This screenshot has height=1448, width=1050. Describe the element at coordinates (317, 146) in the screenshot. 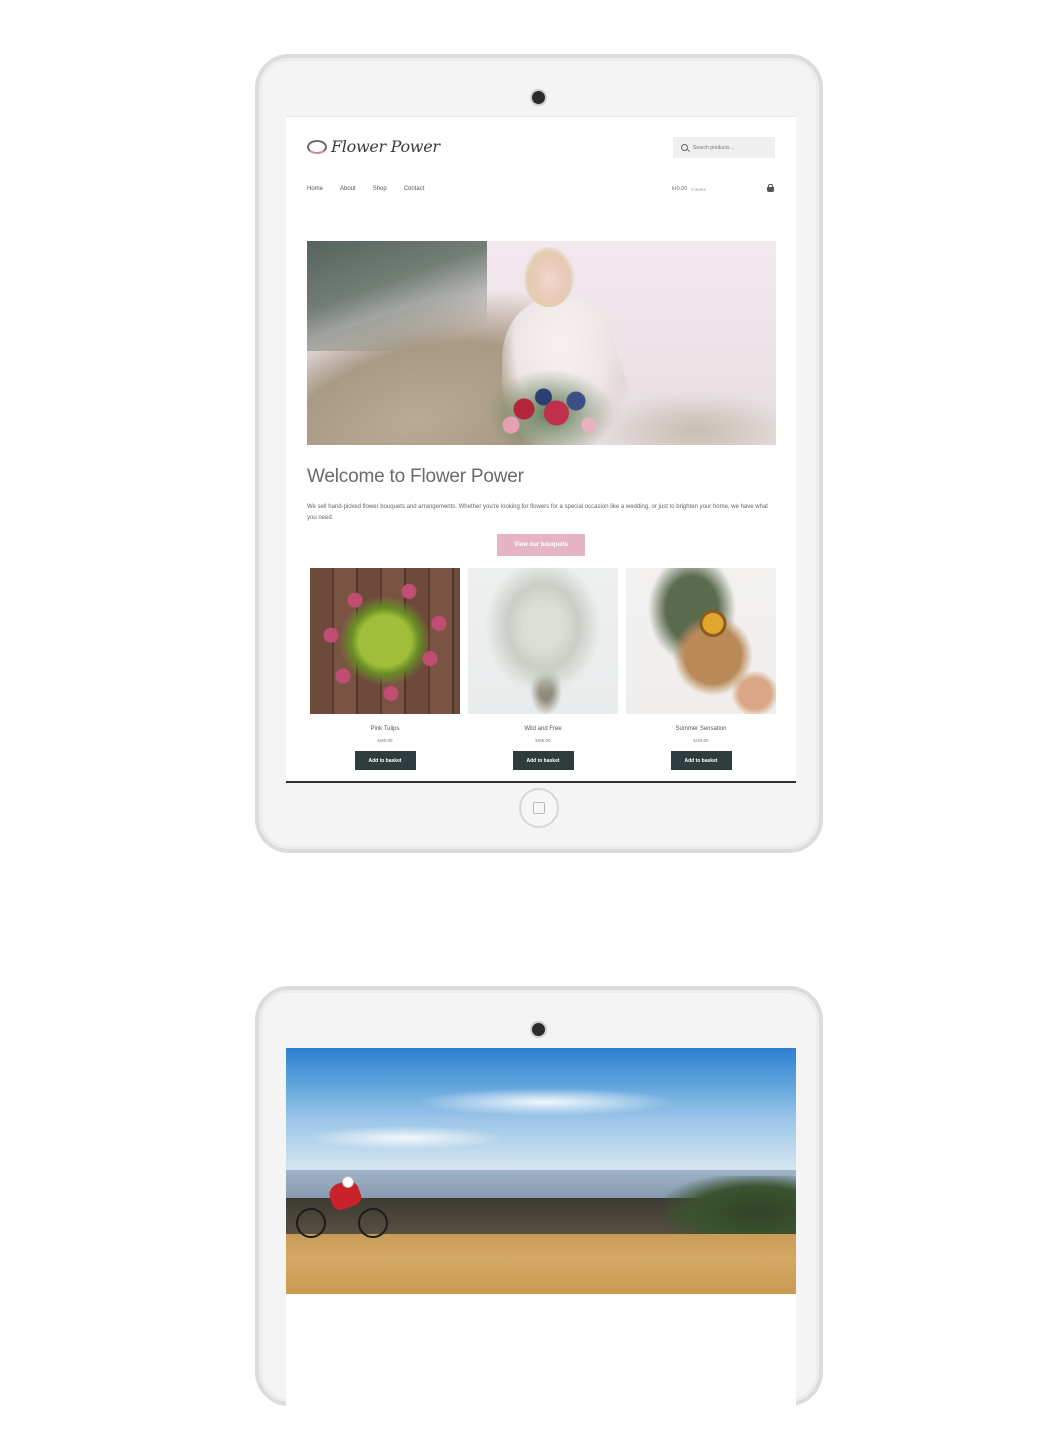

I see `logo-icon` at that location.